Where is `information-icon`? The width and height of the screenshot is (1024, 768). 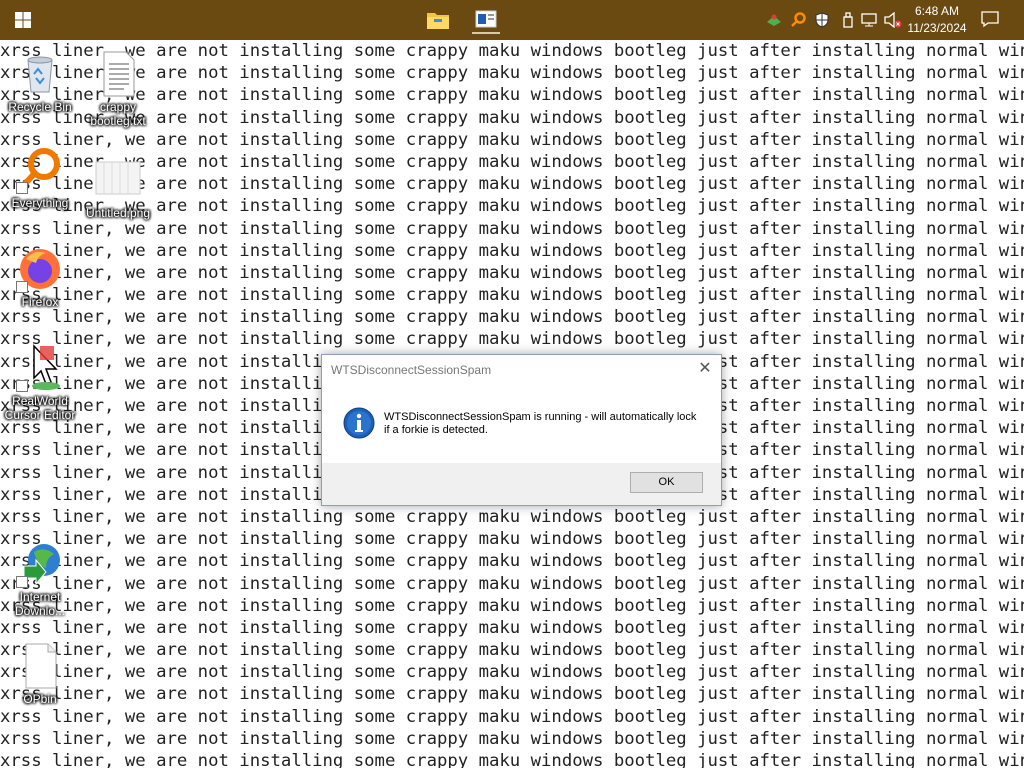
information-icon is located at coordinates (359, 423).